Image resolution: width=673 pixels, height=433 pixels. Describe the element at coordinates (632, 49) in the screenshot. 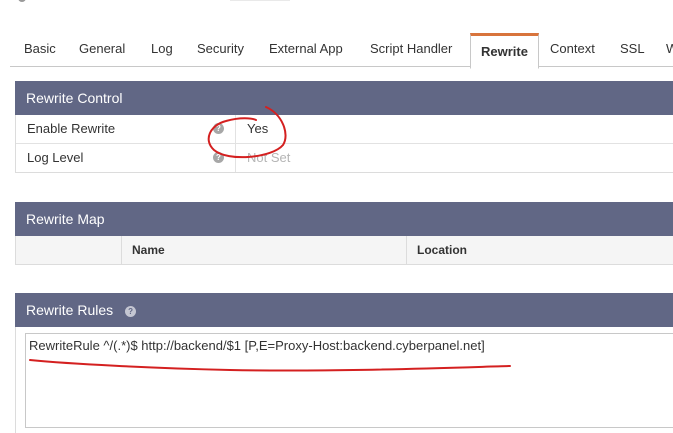

I see `tab-ssl: SSL` at that location.